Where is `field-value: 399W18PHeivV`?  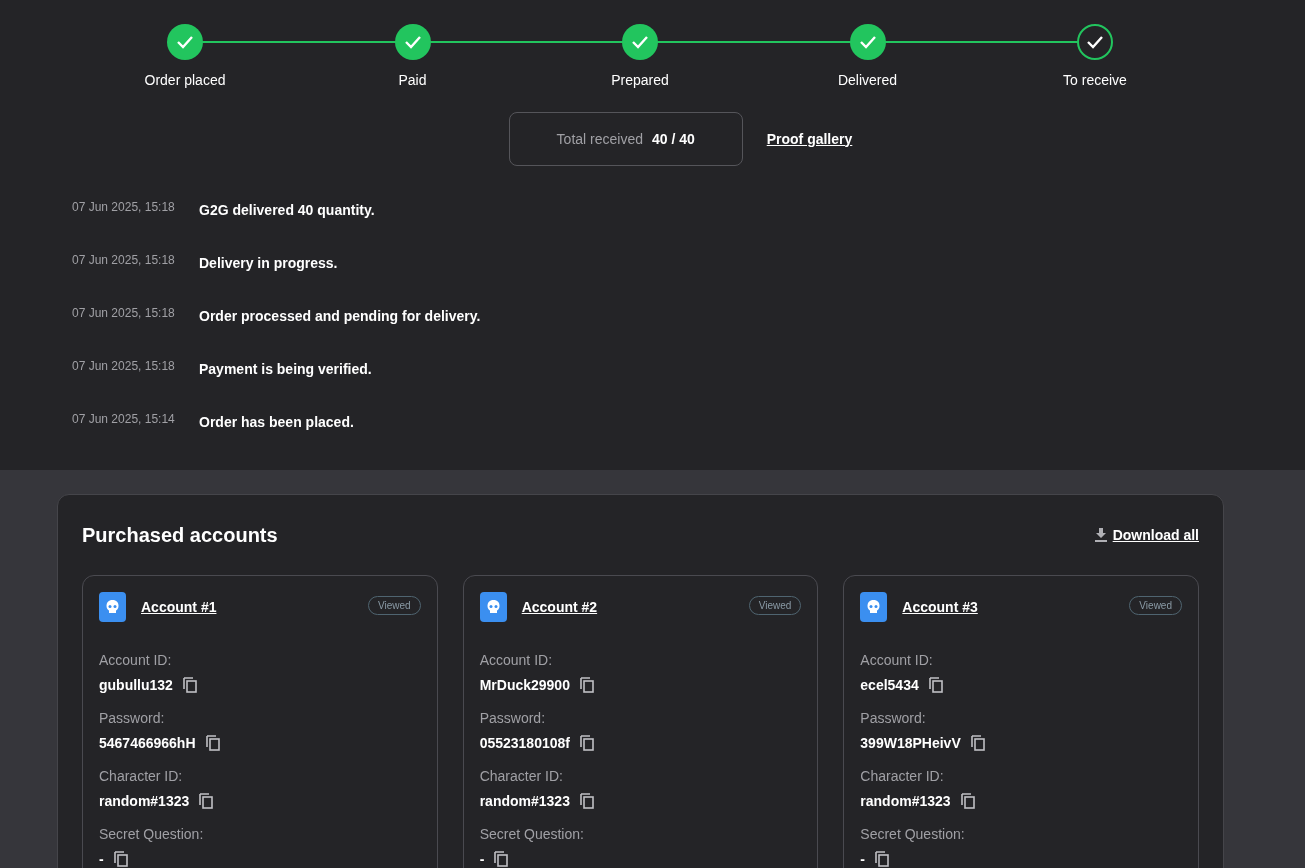
field-value: 399W18PHeivV is located at coordinates (910, 743).